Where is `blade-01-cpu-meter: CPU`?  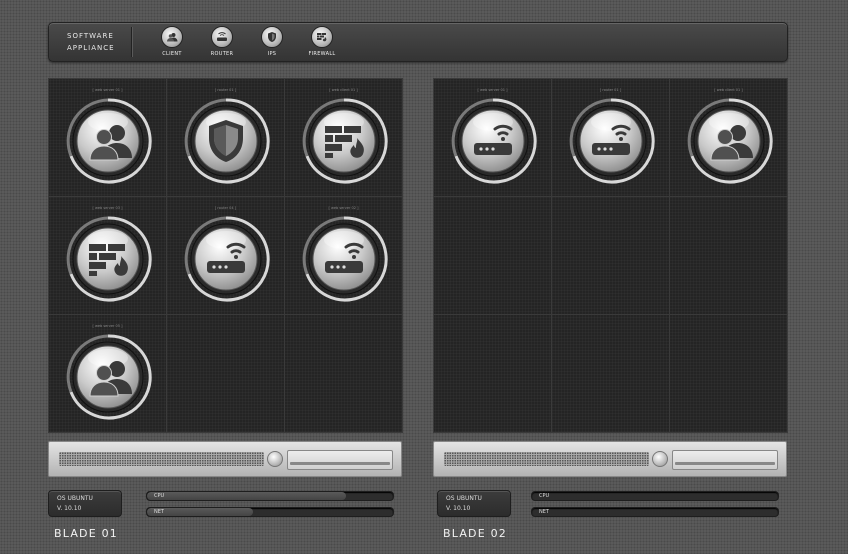 blade-01-cpu-meter: CPU is located at coordinates (270, 496).